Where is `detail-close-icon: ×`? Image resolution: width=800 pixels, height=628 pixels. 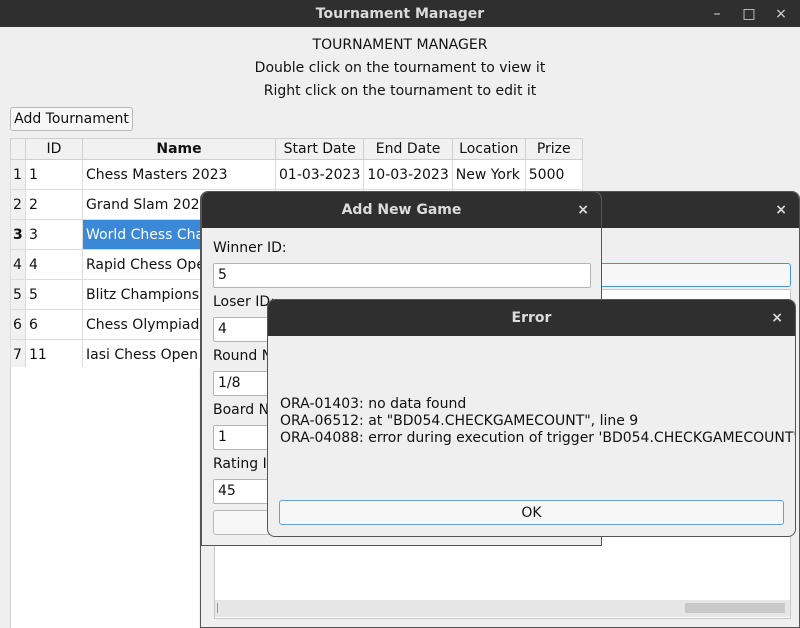
detail-close-icon: × is located at coordinates (781, 210).